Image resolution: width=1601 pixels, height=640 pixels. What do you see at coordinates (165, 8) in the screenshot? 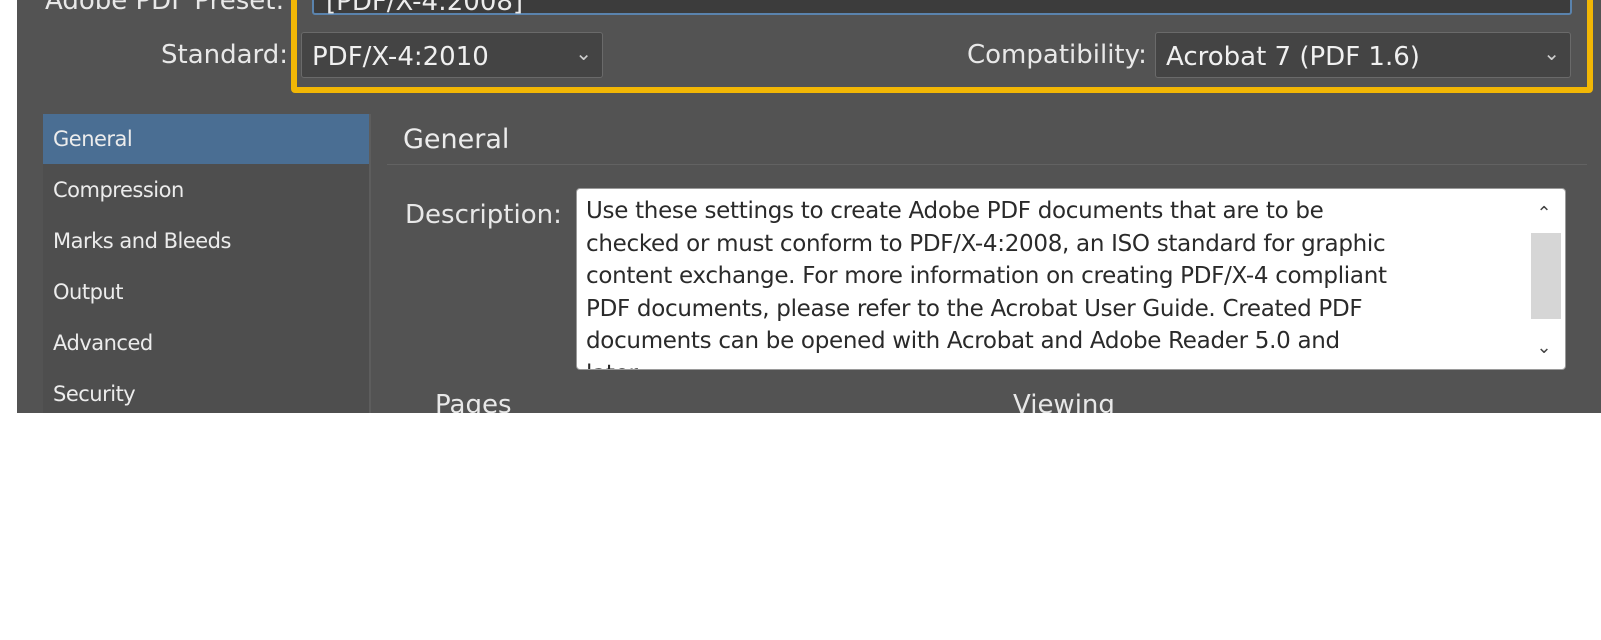
I see `preset-label: Adobe PDF Preset:` at bounding box center [165, 8].